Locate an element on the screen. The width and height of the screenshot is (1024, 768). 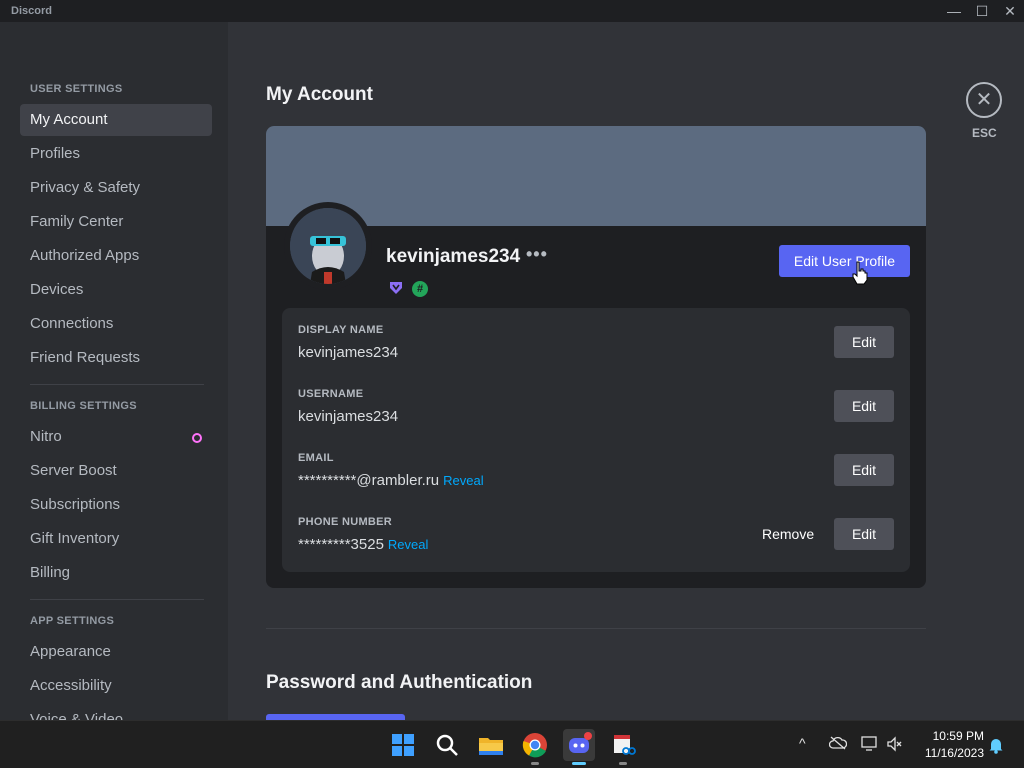
avatar is located at coordinates (328, 246).